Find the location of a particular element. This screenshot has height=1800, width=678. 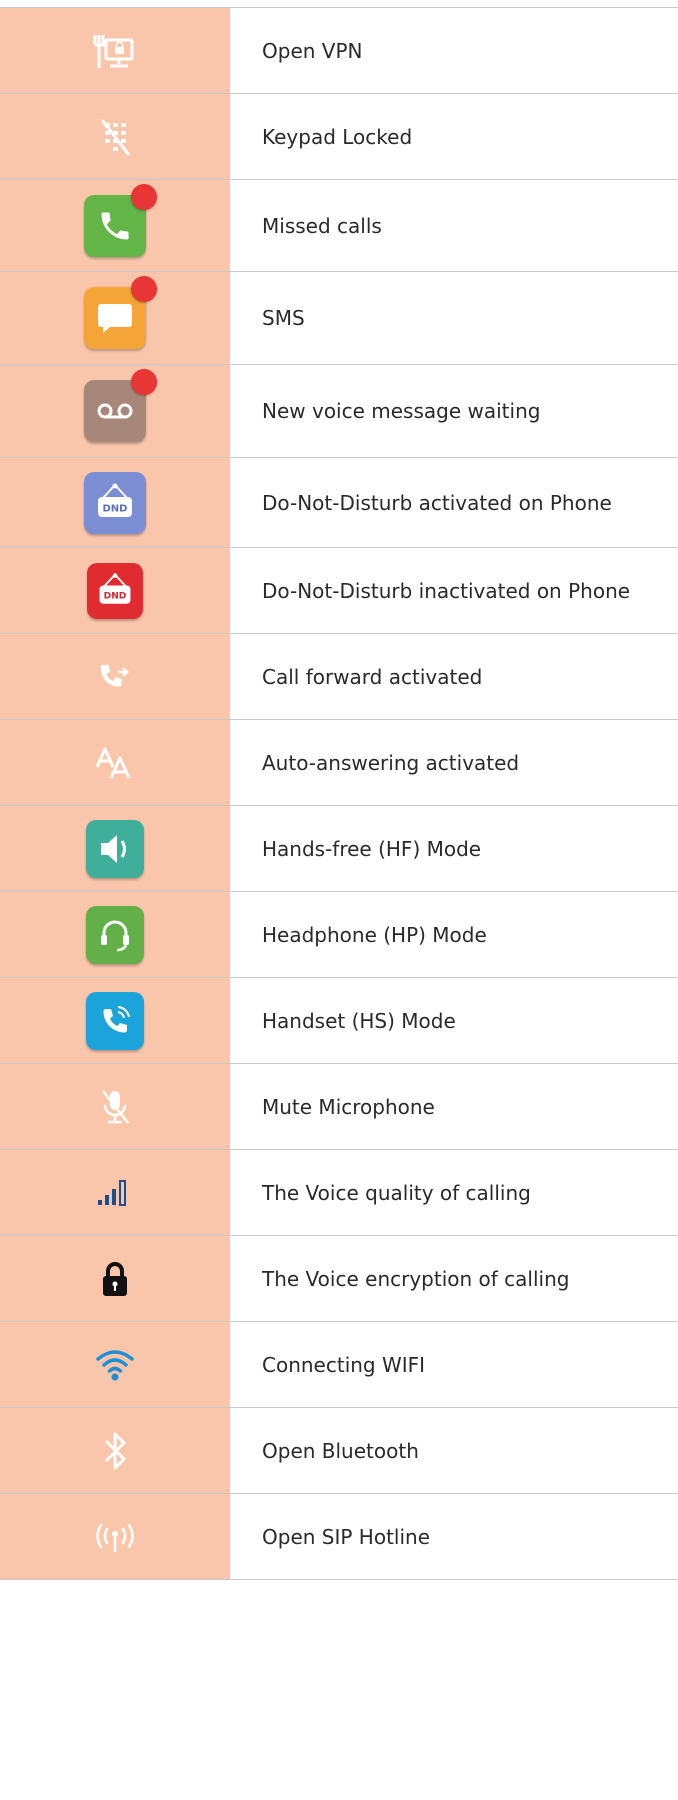

table-row: Keypad Locked is located at coordinates (339, 137).